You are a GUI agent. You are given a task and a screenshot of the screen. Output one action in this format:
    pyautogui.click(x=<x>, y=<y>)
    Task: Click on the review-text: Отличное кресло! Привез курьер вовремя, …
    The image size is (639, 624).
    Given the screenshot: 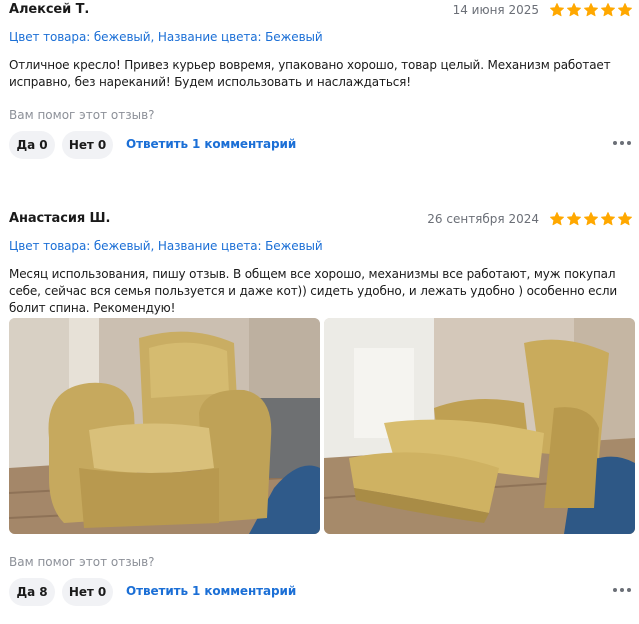 What is the action you would take?
    pyautogui.click(x=310, y=73)
    